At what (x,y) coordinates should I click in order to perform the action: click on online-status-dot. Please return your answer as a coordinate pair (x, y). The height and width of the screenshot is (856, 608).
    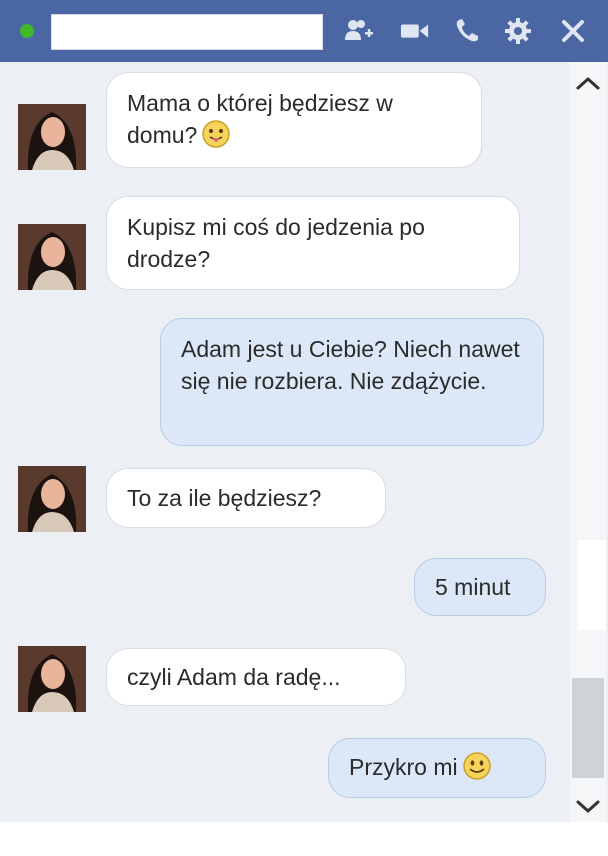
    Looking at the image, I should click on (27, 31).